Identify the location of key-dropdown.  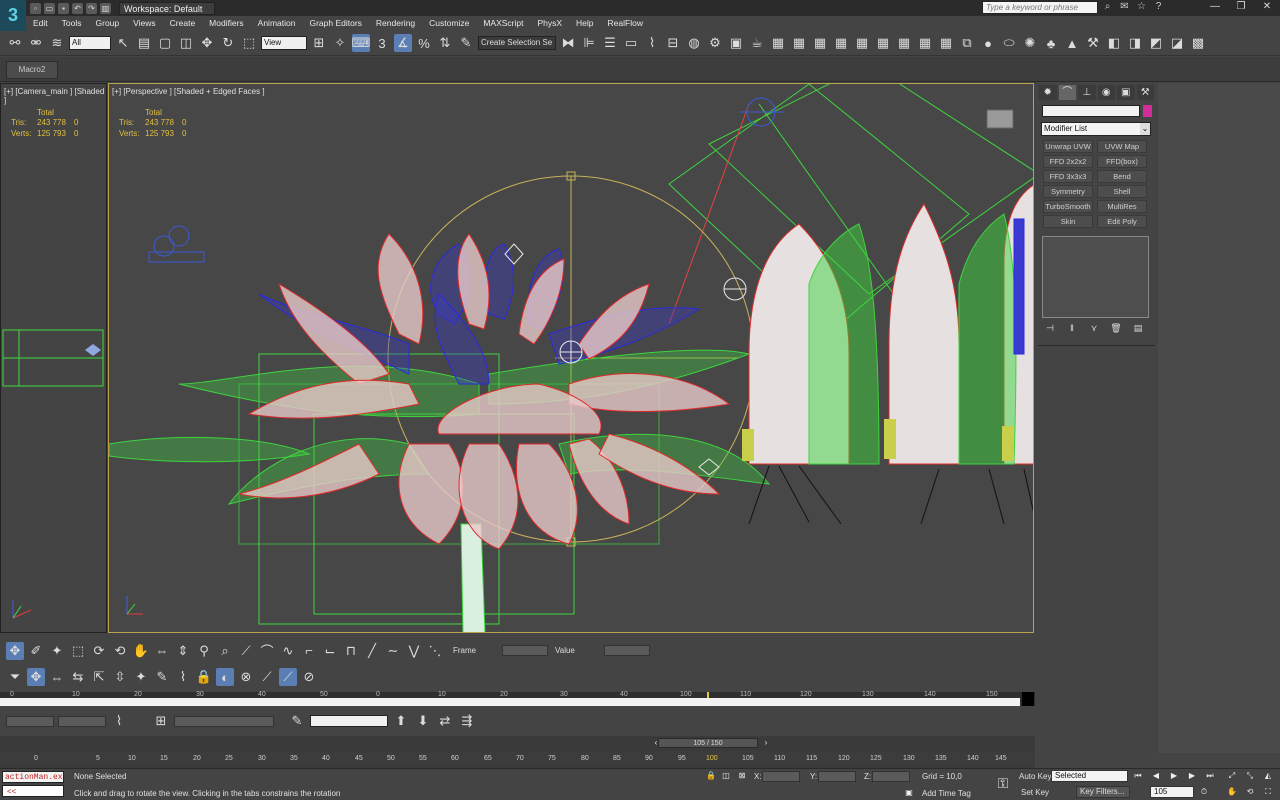
(349, 721).